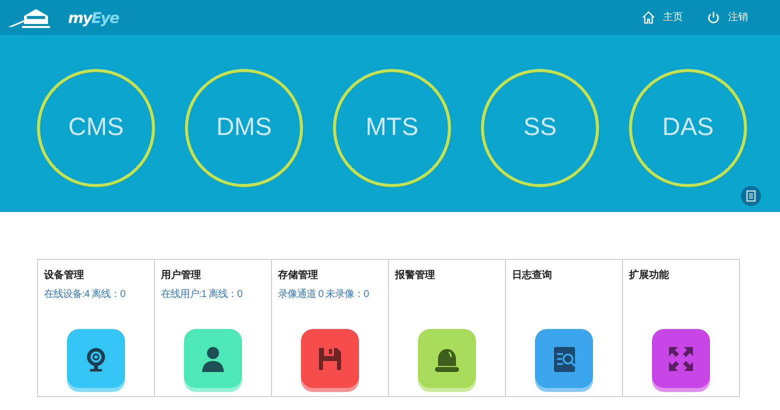 This screenshot has width=780, height=410. I want to click on logout-link: 注销, so click(738, 17).